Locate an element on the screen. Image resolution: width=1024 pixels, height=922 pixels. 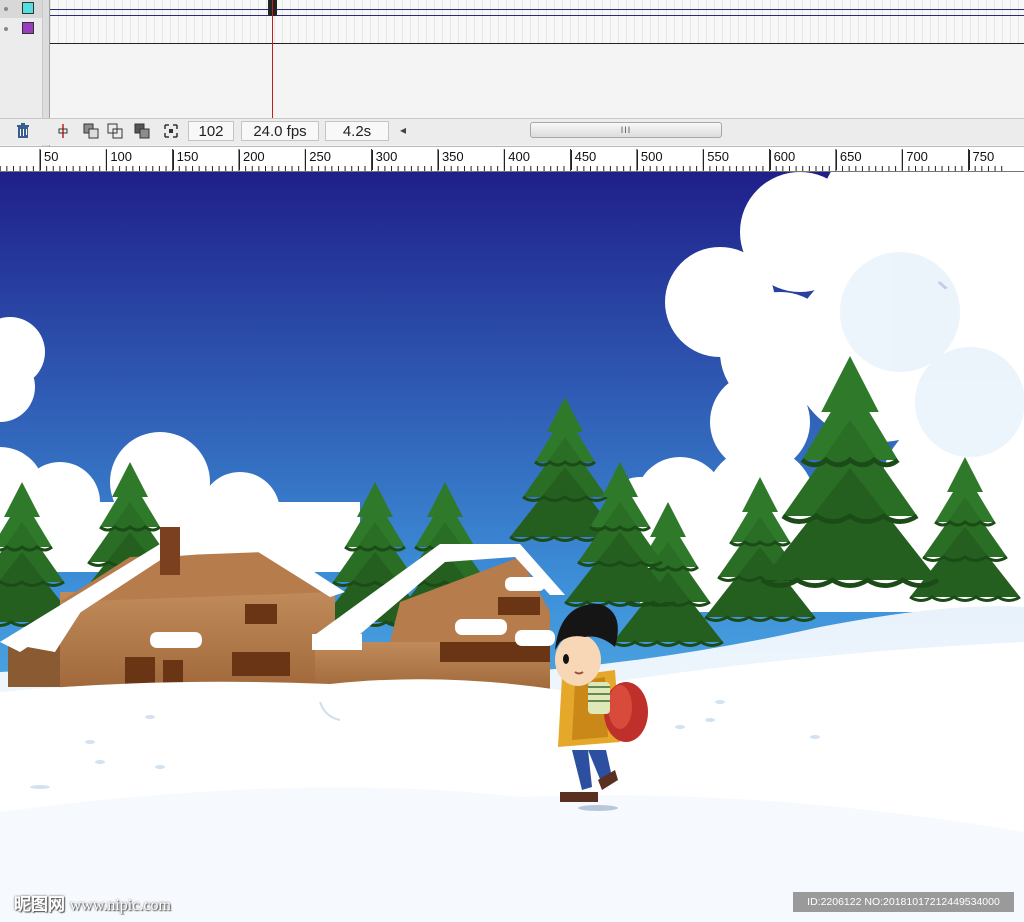
ruler-label: 200 is located at coordinates (251, 160).